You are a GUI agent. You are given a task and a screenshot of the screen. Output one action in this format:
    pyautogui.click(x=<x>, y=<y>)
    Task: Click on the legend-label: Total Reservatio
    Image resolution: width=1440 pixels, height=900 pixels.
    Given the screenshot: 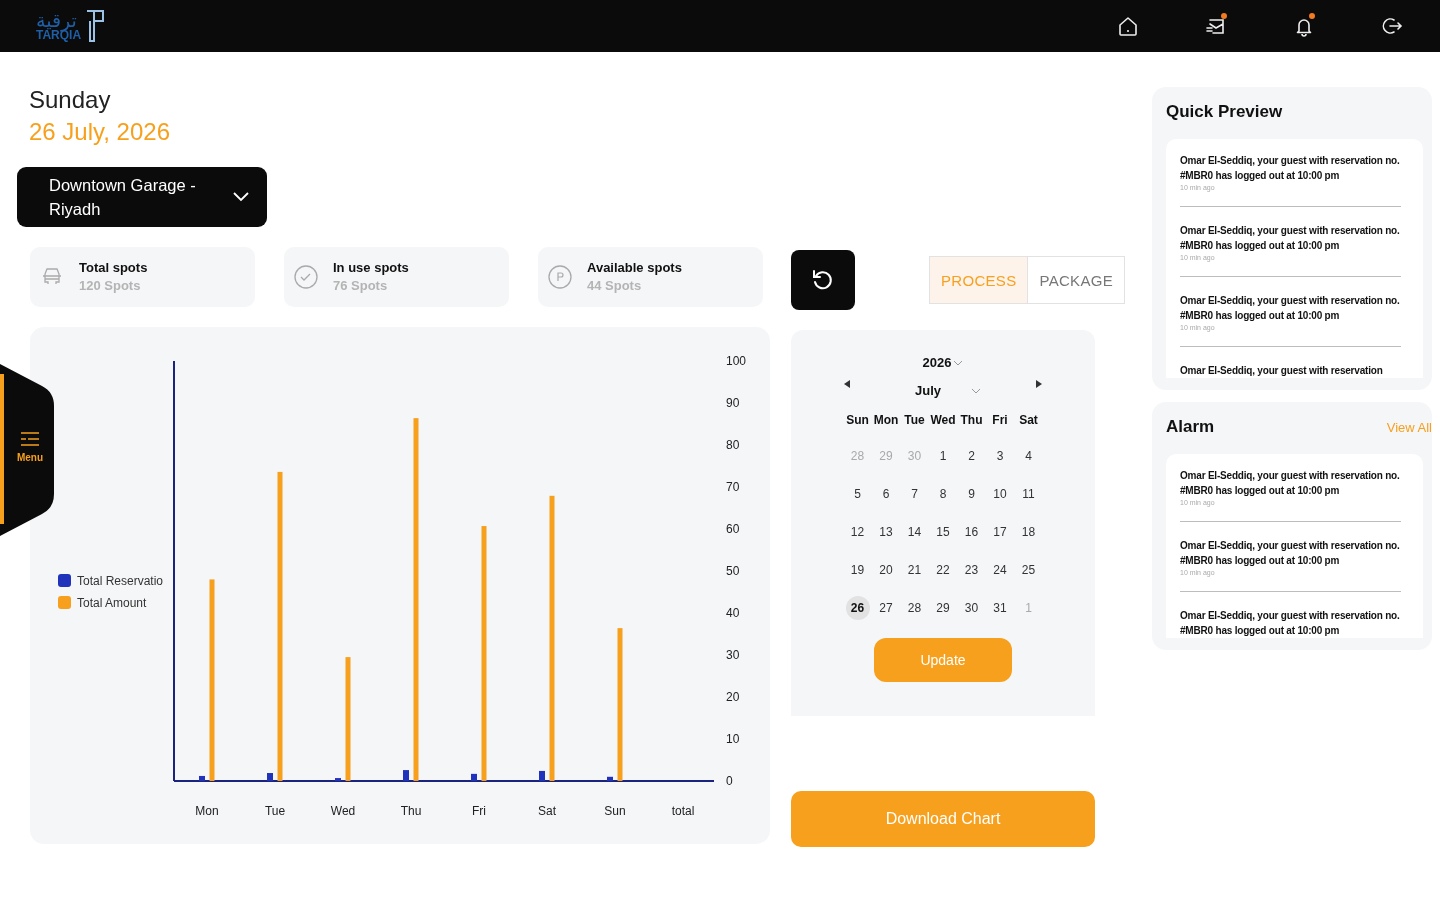 What is the action you would take?
    pyautogui.click(x=120, y=581)
    